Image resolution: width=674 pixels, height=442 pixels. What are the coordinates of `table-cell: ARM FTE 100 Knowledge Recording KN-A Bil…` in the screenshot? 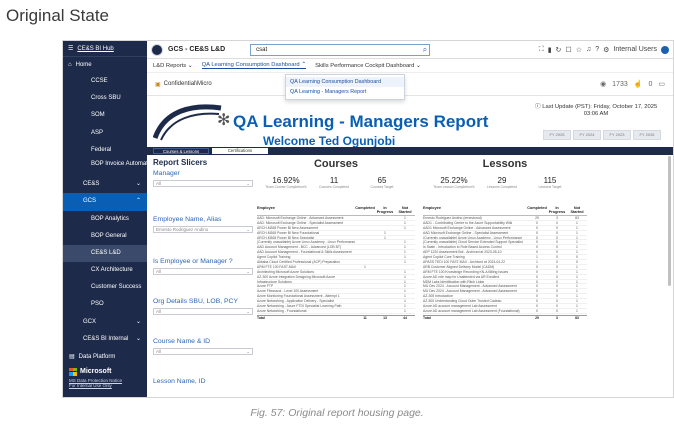 It's located at (466, 271).